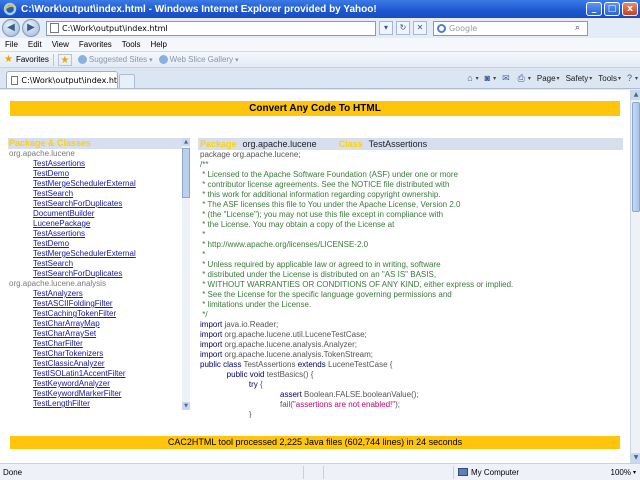 This screenshot has width=640, height=480. What do you see at coordinates (632, 78) in the screenshot?
I see `help-button: ? ▾` at bounding box center [632, 78].